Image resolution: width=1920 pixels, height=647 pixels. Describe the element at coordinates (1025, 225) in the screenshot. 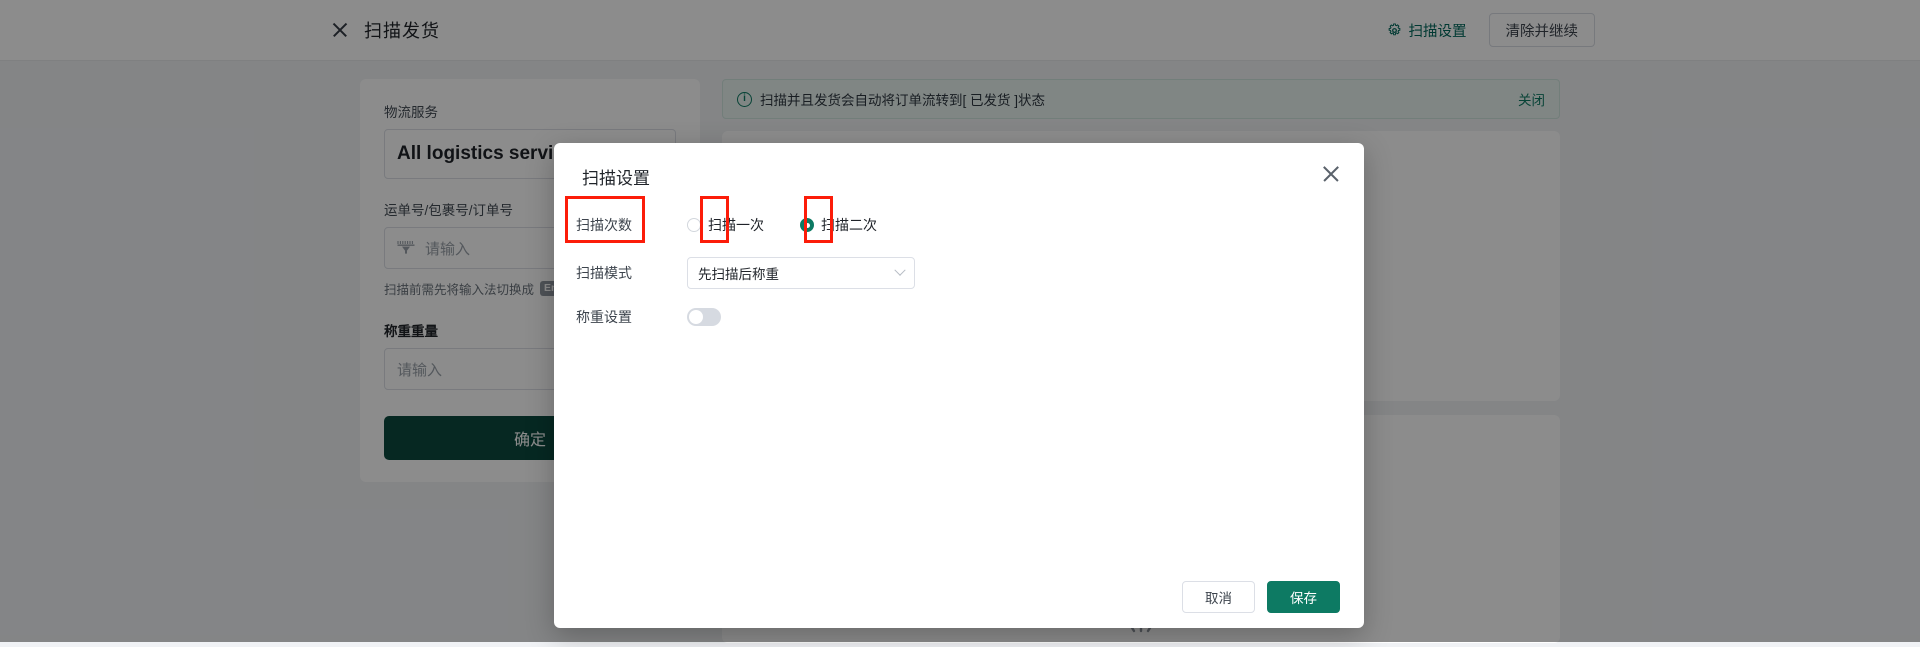

I see `scan-count-radio-group: 扫描一次 扫描二次` at that location.